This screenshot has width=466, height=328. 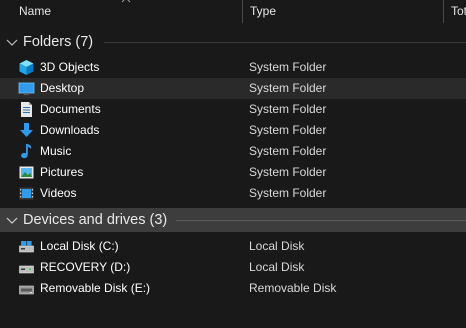 I want to click on column-header-type-label: Type, so click(x=263, y=11).